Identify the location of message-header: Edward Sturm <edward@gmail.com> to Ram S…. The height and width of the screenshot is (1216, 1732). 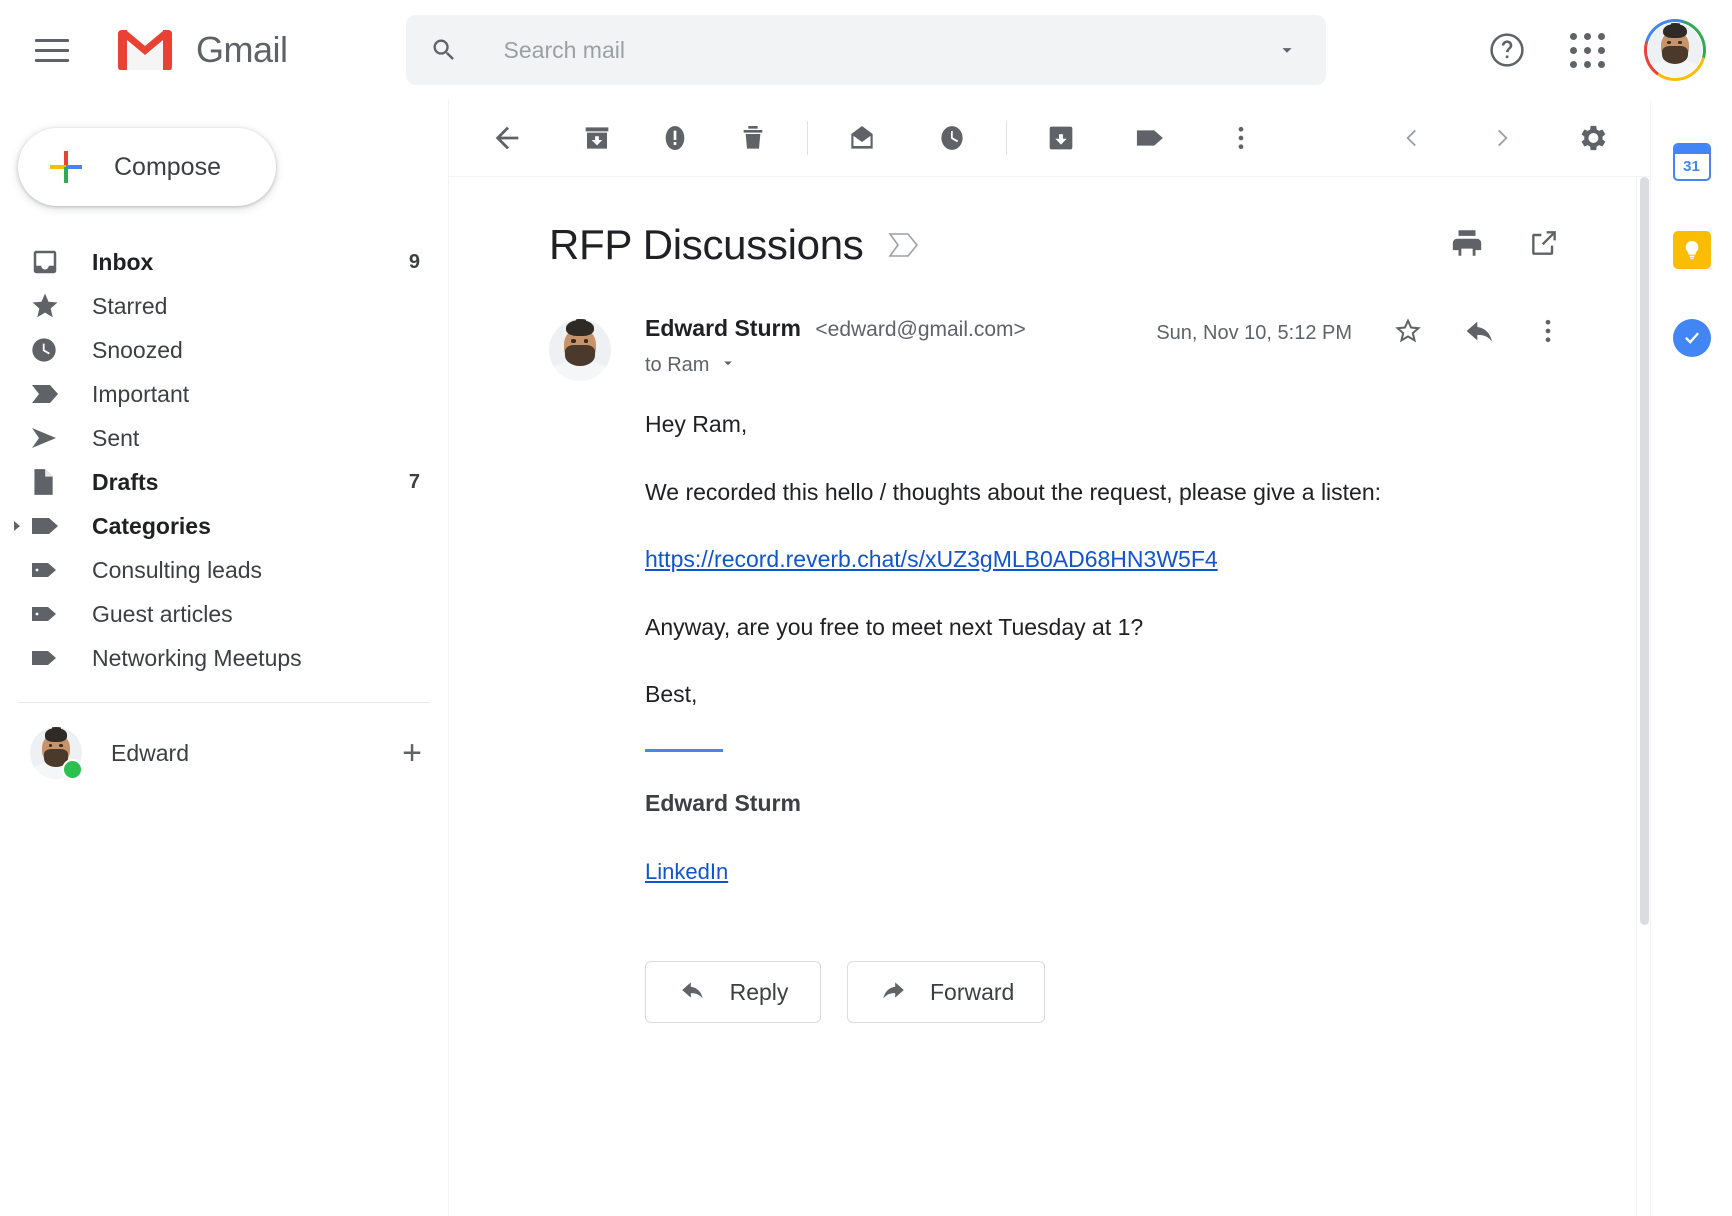
(1117, 346).